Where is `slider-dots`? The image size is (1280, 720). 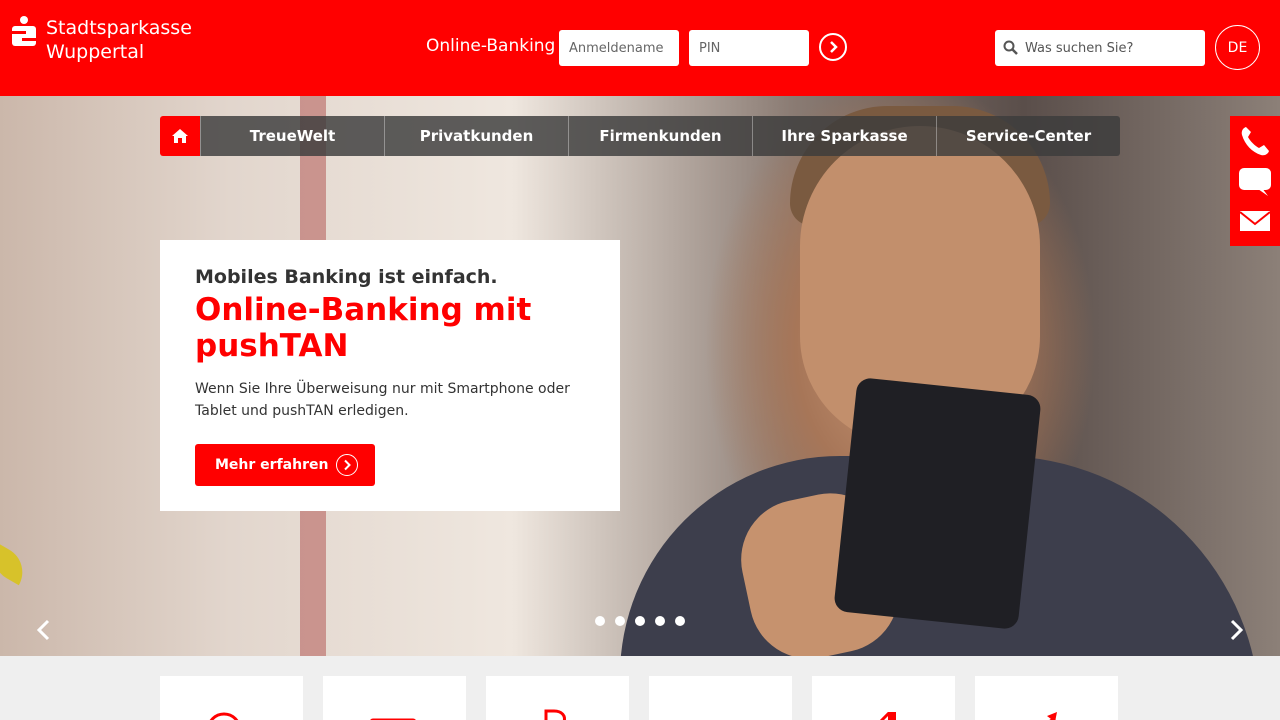
slider-dots is located at coordinates (645, 621).